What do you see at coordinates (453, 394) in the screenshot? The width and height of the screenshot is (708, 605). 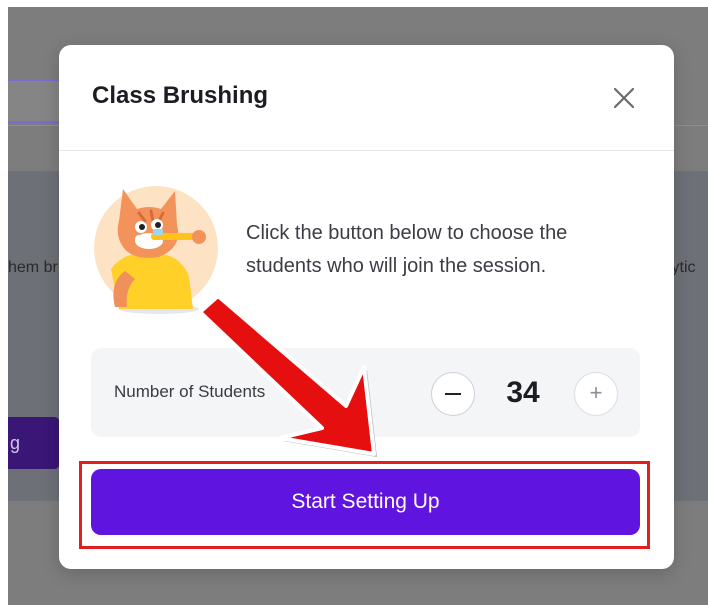 I see `decrement-button` at bounding box center [453, 394].